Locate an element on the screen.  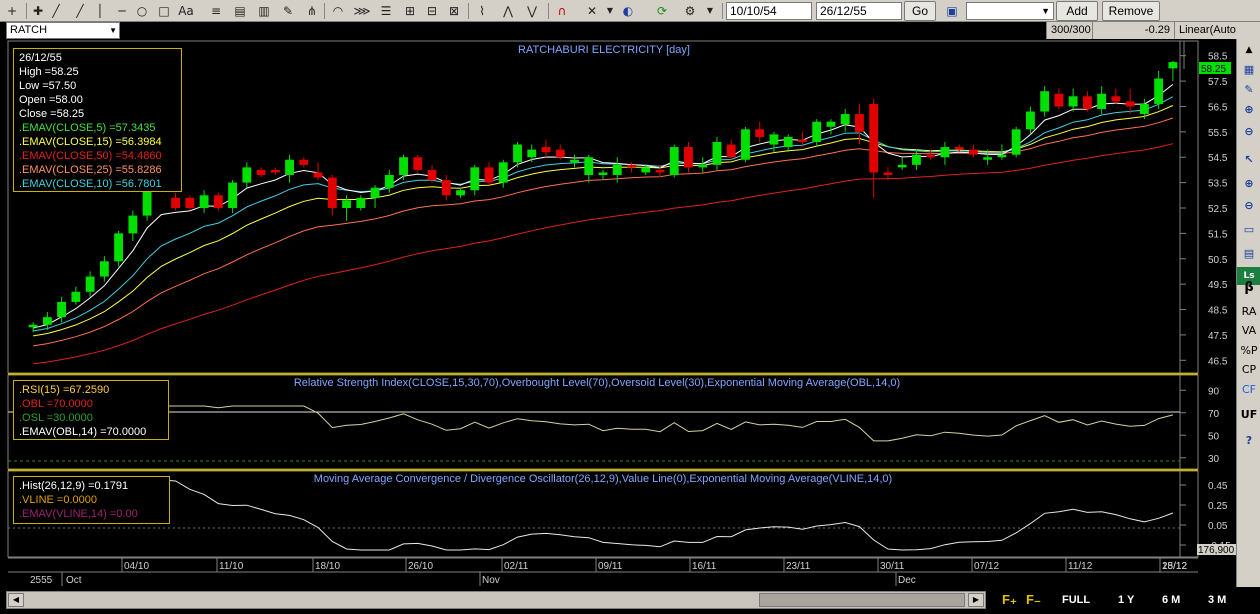
price-tick-label: 54.5 is located at coordinates (1218, 158).